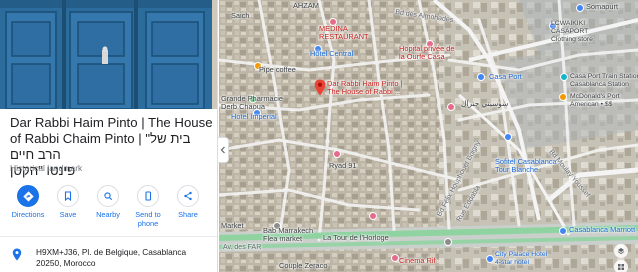 The width and height of the screenshot is (638, 272). Describe the element at coordinates (46, 168) in the screenshot. I see `place-category: Historical landmark` at that location.